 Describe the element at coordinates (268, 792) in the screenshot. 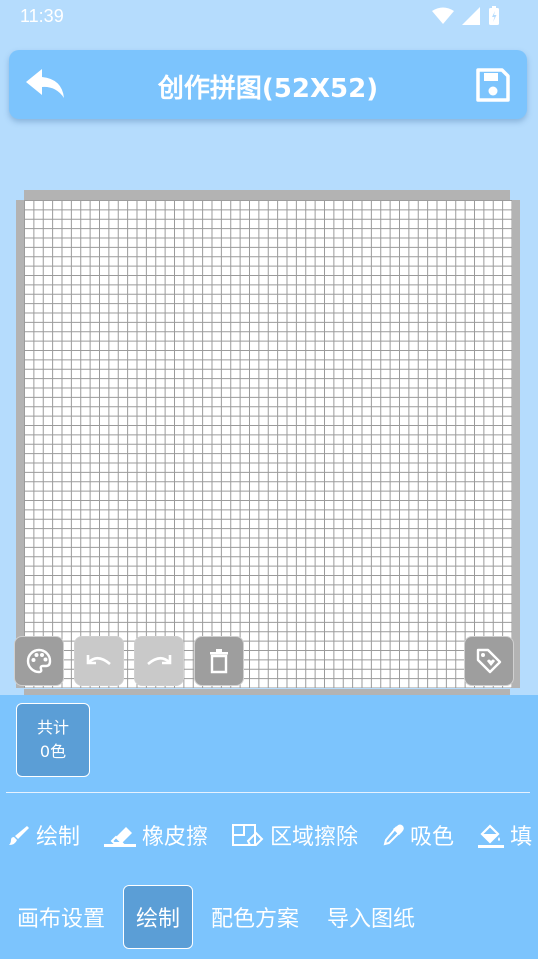

I see `divider` at that location.